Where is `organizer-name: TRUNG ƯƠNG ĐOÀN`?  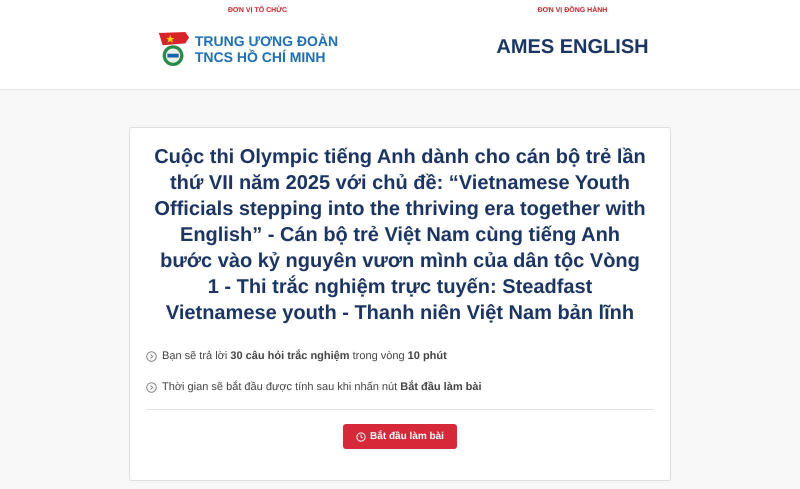
organizer-name: TRUNG ƯƠNG ĐOÀN is located at coordinates (266, 41).